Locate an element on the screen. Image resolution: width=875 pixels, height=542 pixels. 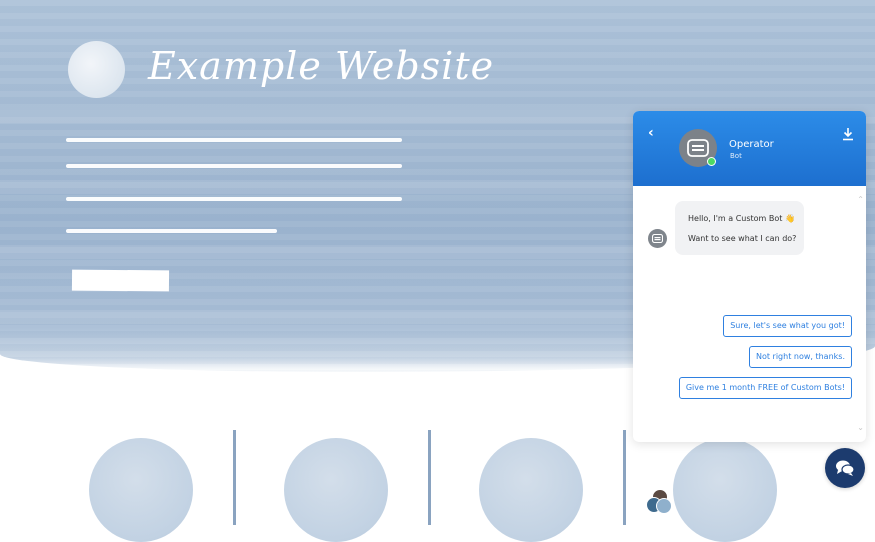
scroll-up-icon: ⌃ is located at coordinates (860, 199).